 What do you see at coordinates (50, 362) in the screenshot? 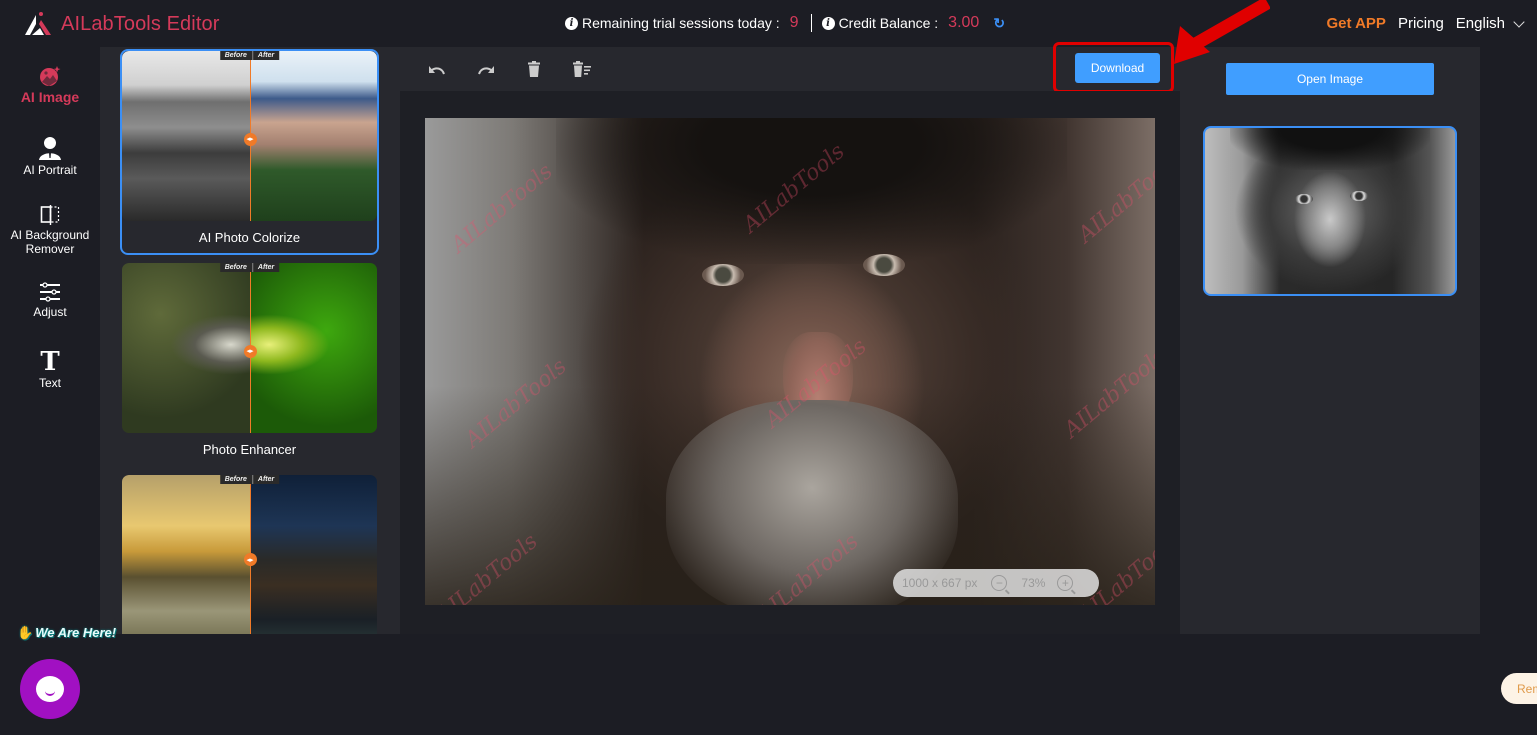
I see `text-icon: T` at bounding box center [50, 362].